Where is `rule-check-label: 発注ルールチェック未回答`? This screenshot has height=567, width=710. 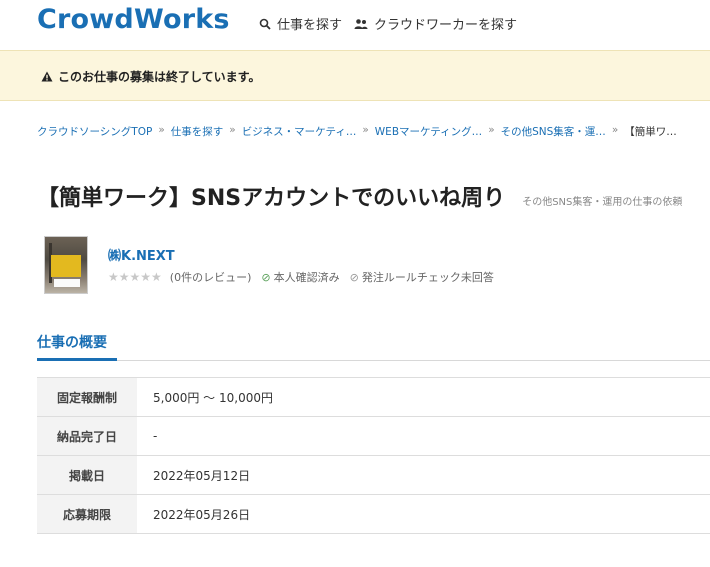
rule-check-label: 発注ルールチェック未回答 is located at coordinates (427, 277).